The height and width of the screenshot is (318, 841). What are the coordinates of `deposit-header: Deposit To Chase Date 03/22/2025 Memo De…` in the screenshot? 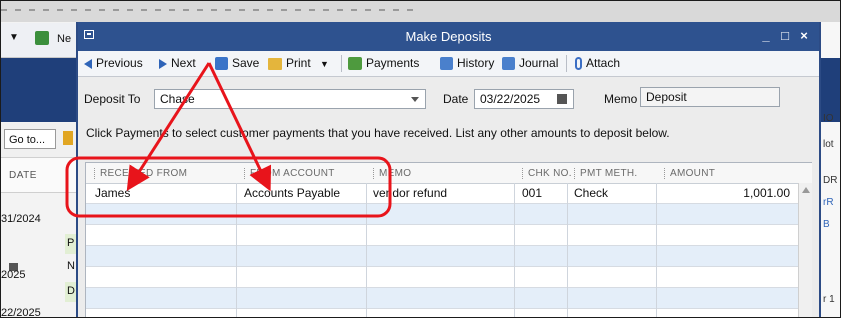 It's located at (448, 93).